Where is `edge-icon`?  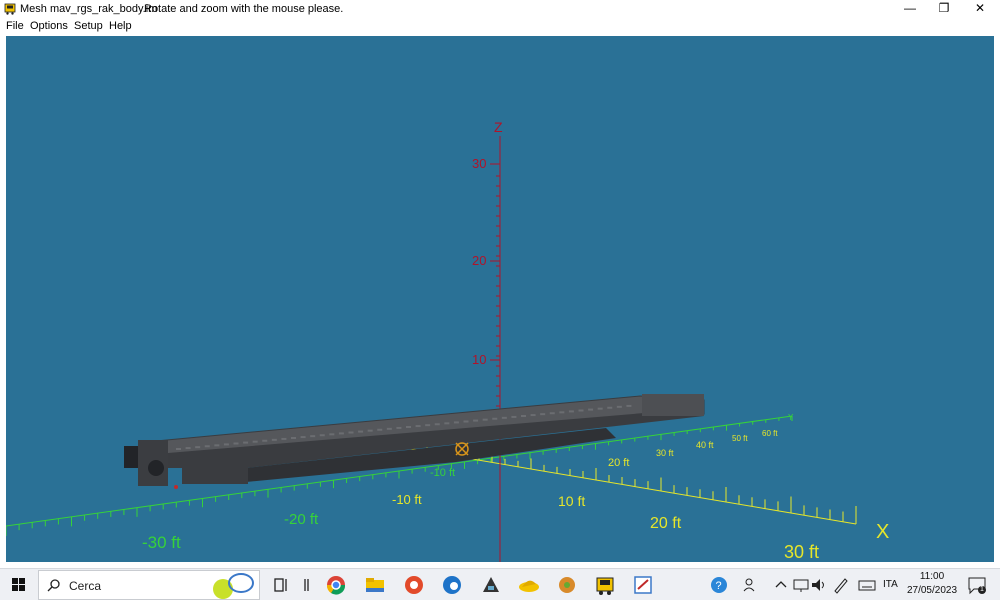
edge-icon is located at coordinates (452, 585).